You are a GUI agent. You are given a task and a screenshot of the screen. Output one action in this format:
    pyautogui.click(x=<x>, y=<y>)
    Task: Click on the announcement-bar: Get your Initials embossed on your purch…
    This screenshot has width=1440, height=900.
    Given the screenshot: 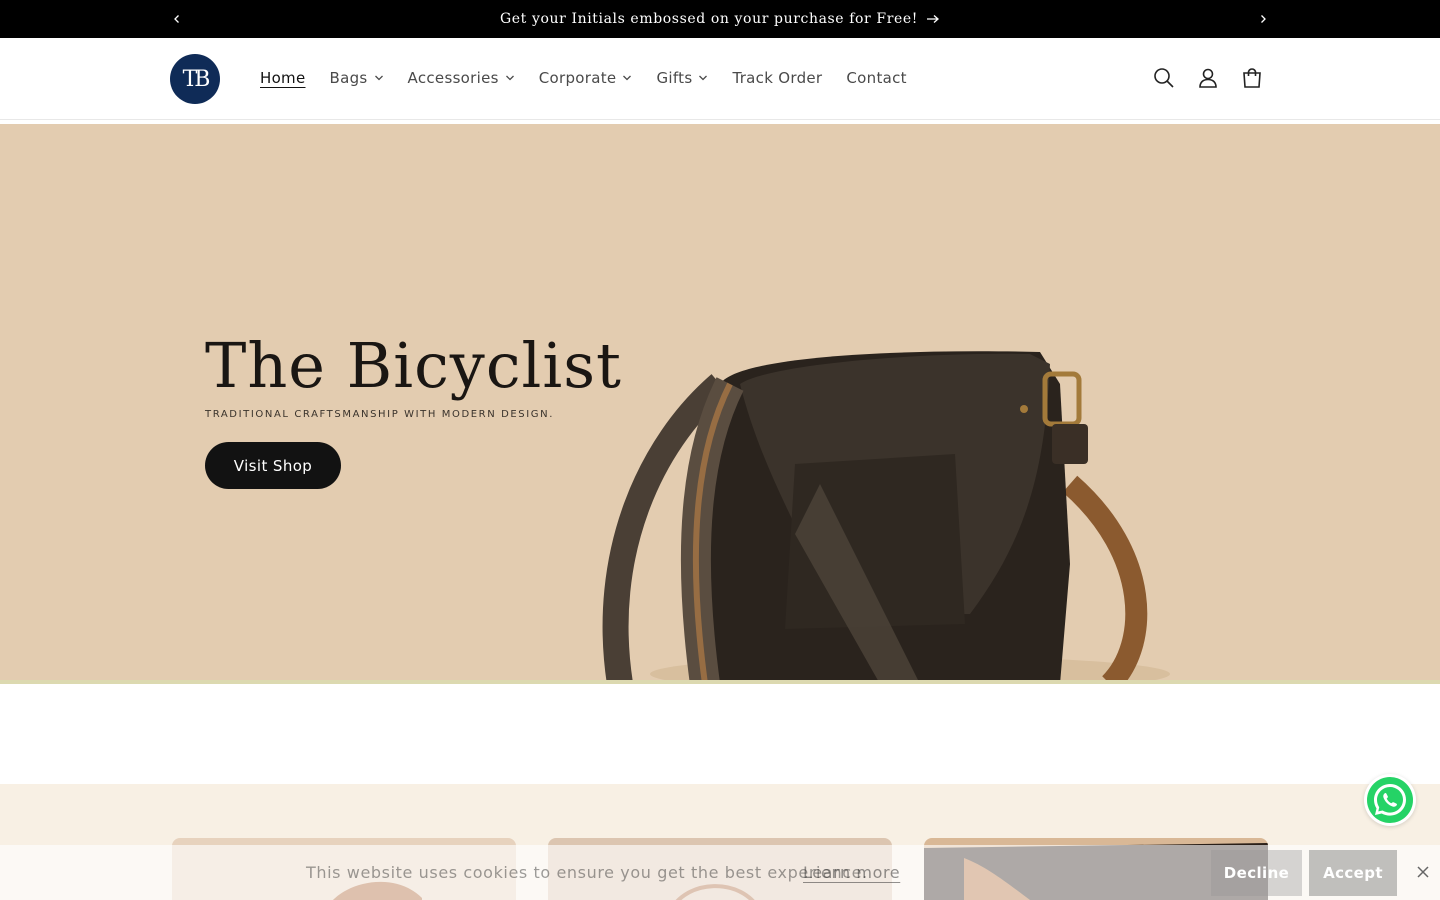 What is the action you would take?
    pyautogui.click(x=720, y=19)
    